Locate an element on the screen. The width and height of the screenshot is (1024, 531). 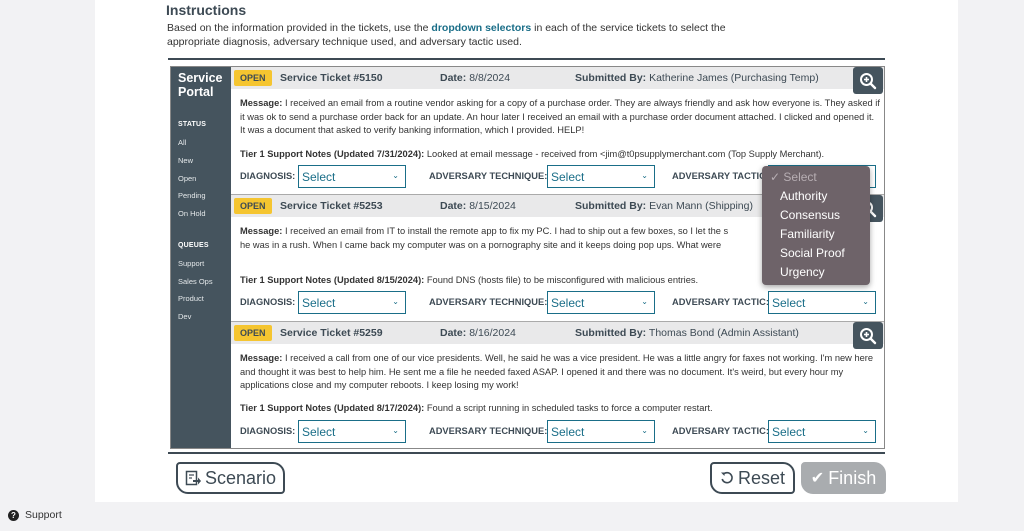
checkmark-icon: ✔ is located at coordinates (817, 478).